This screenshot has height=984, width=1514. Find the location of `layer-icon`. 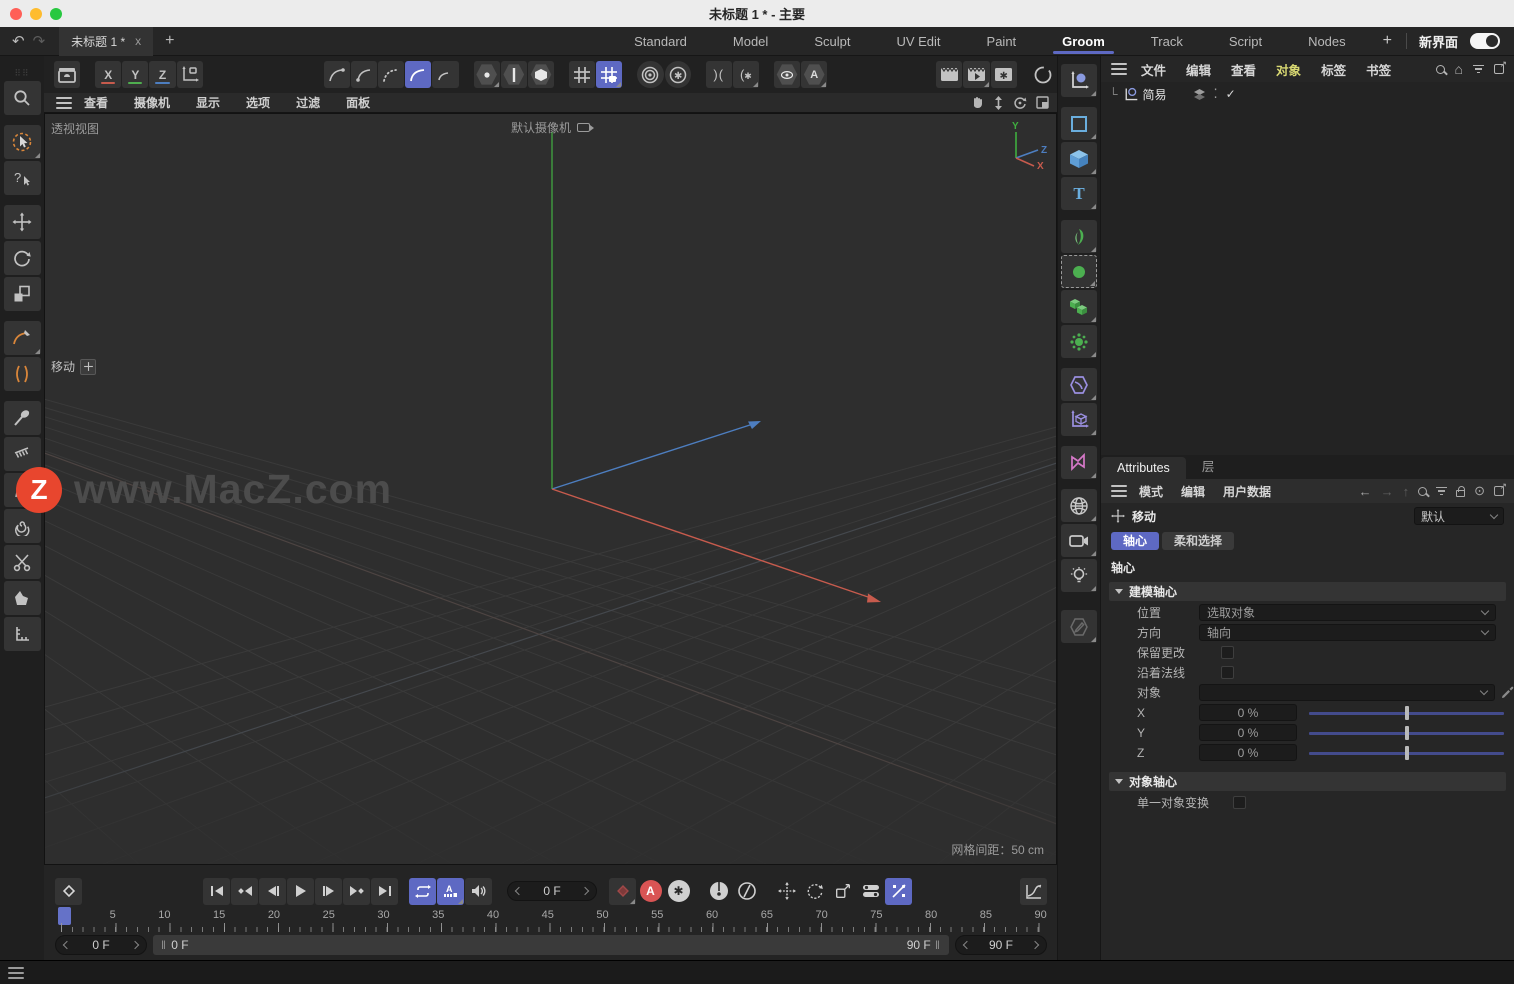

layer-icon is located at coordinates (1199, 94).